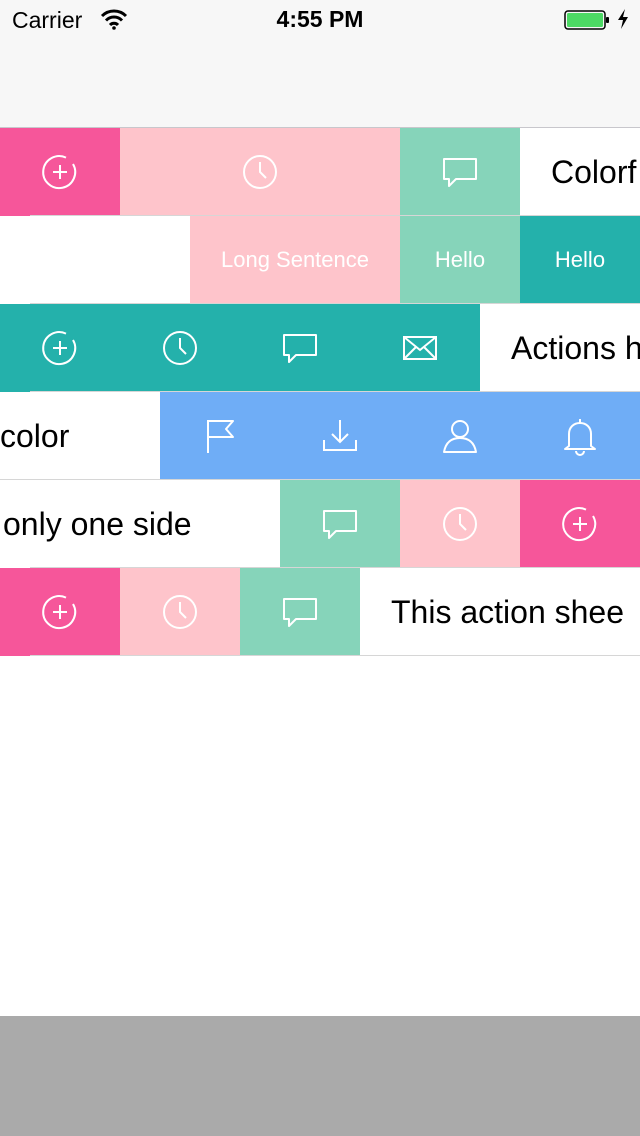 The height and width of the screenshot is (1136, 640). I want to click on download-action-button, so click(340, 436).